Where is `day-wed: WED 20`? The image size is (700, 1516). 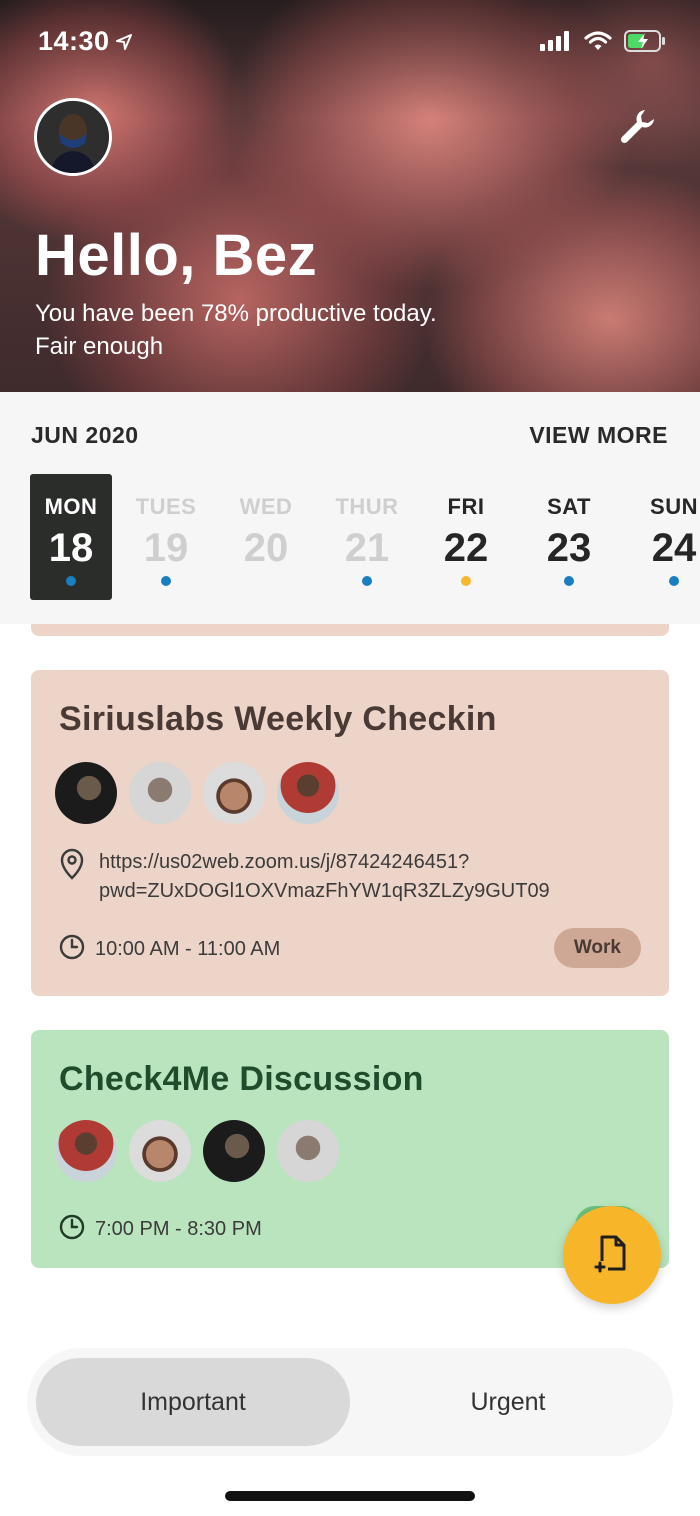 day-wed: WED 20 is located at coordinates (266, 537).